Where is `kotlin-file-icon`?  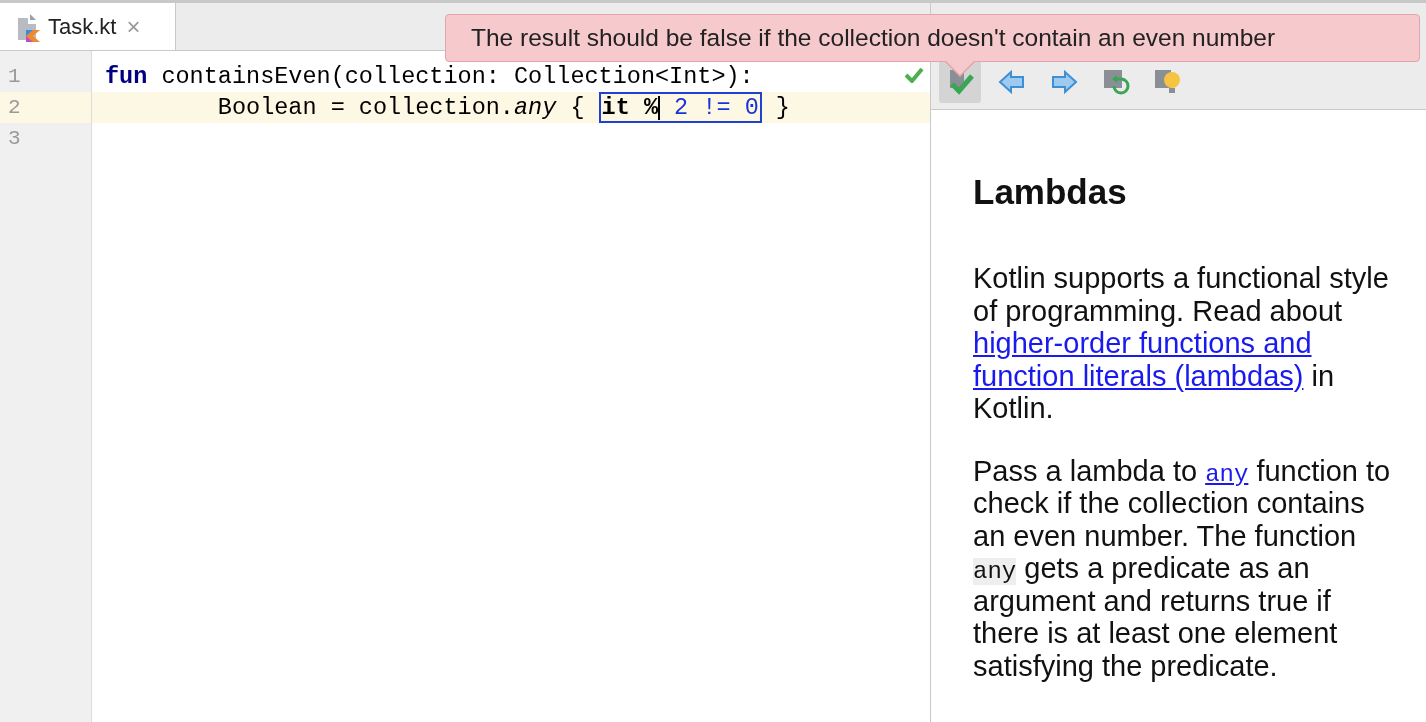 kotlin-file-icon is located at coordinates (29, 26).